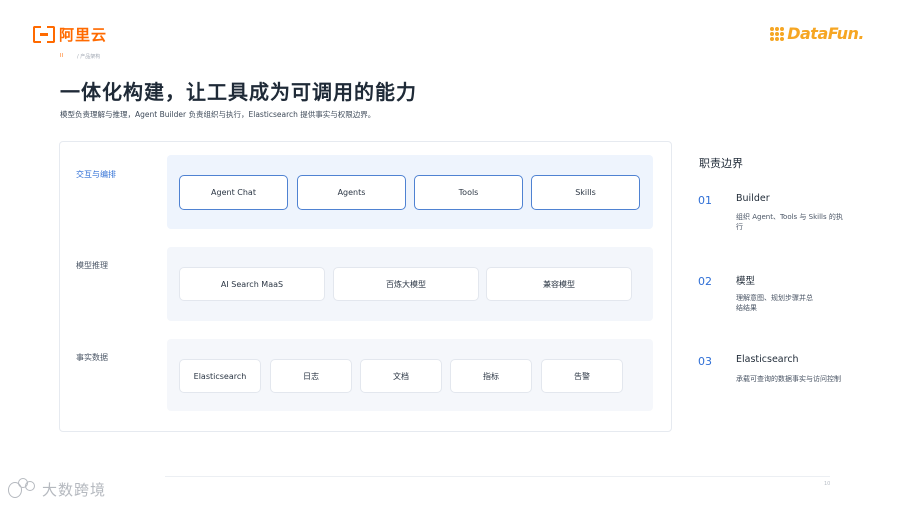 This screenshot has height=507, width=900. What do you see at coordinates (74, 489) in the screenshot?
I see `watermark-text: 大数跨境` at bounding box center [74, 489].